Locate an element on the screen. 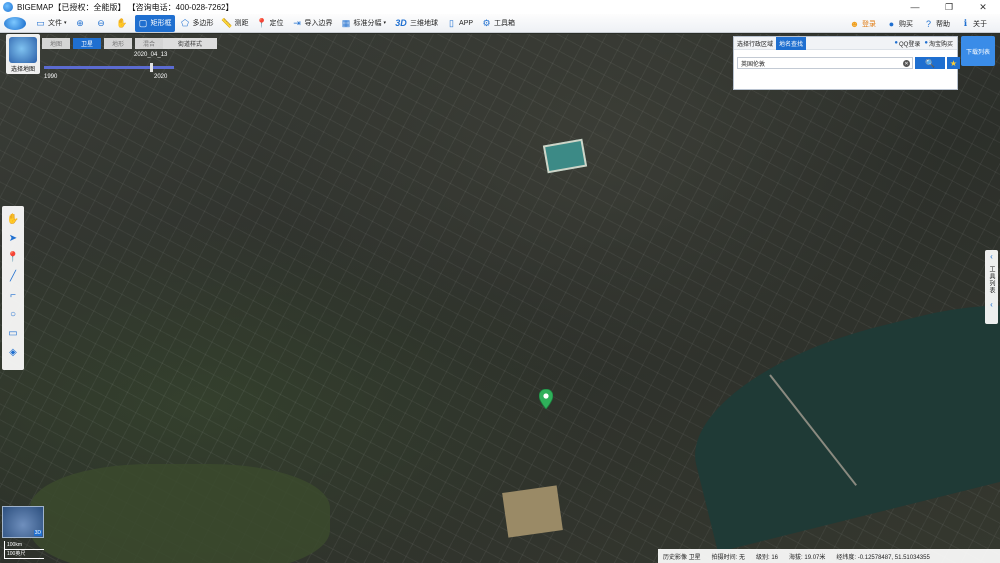 The width and height of the screenshot is (1000, 563). timeline-handle is located at coordinates (151, 67).